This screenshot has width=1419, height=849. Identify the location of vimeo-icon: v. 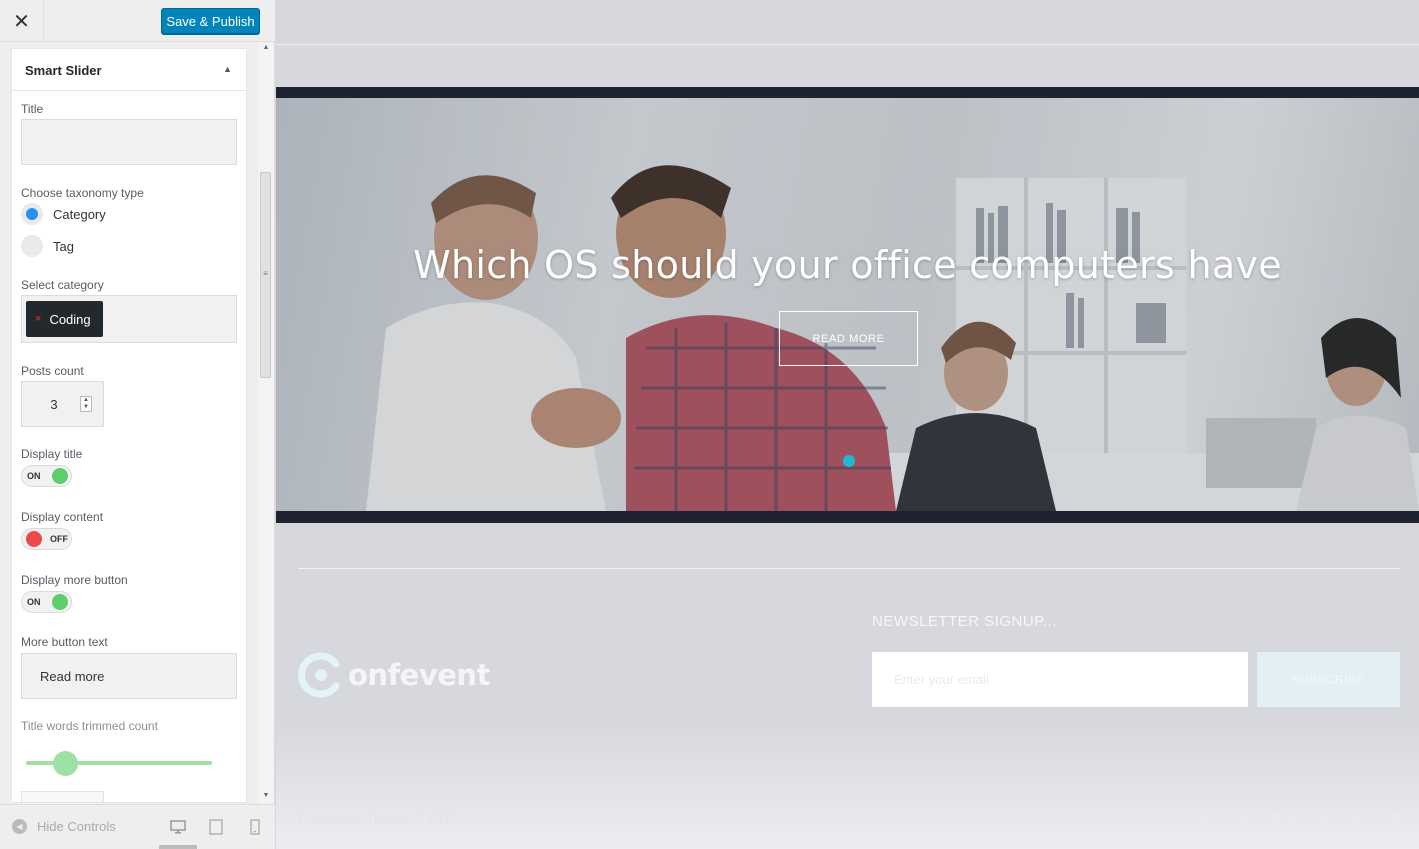
(1321, 820).